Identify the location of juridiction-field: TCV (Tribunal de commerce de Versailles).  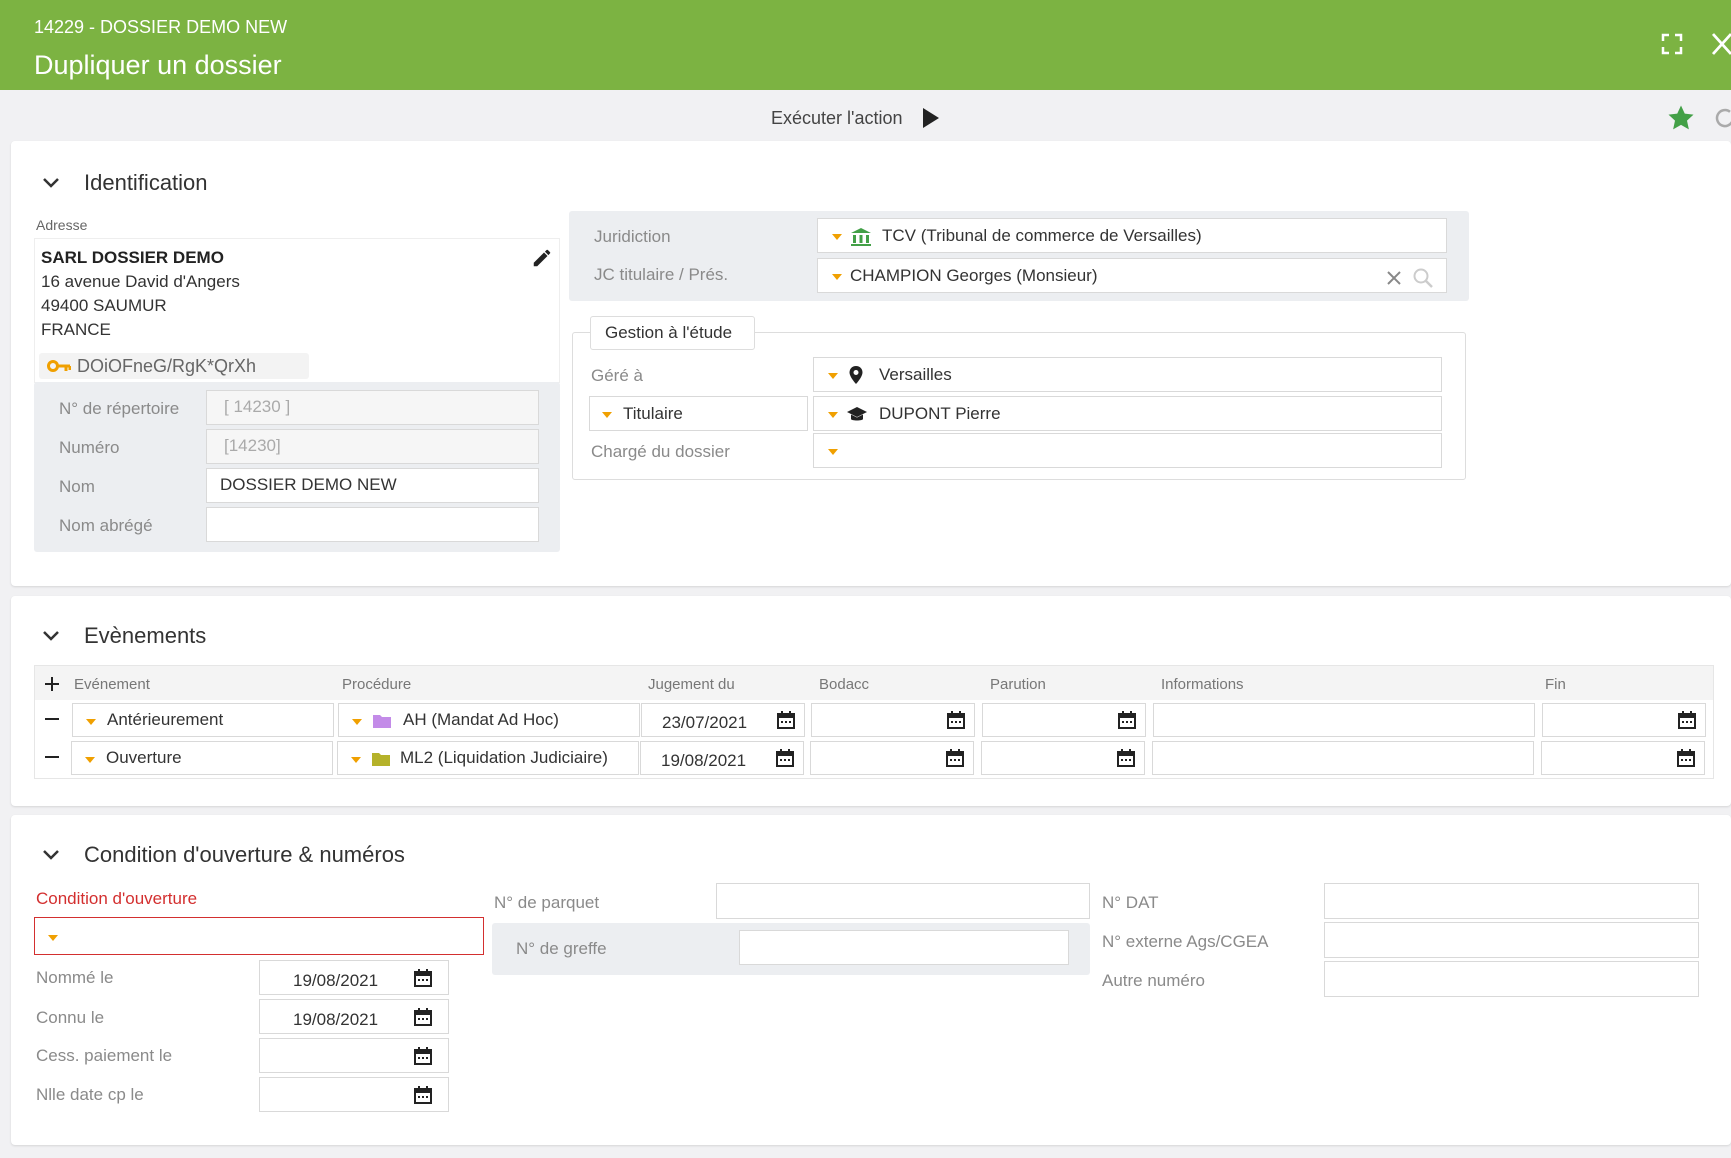
(1132, 235).